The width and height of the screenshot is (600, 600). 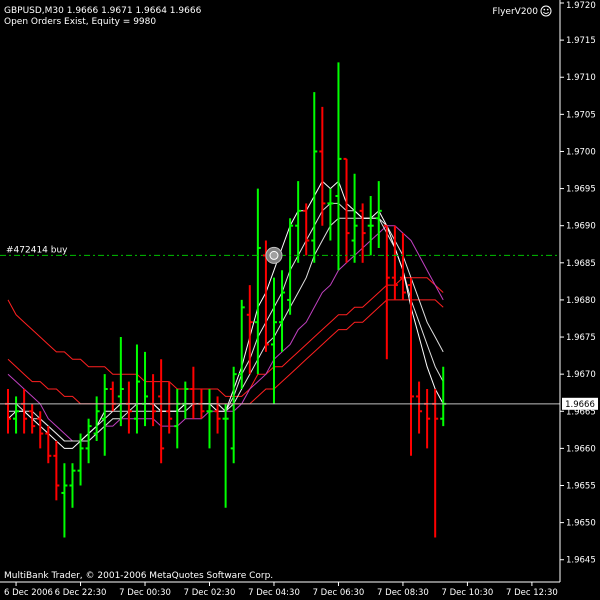 I want to click on current-price-badge: 1.9666, so click(x=580, y=403).